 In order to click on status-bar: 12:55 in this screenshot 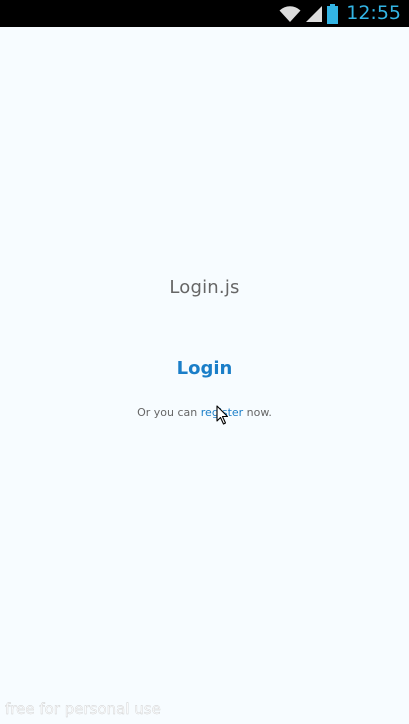, I will do `click(204, 13)`.